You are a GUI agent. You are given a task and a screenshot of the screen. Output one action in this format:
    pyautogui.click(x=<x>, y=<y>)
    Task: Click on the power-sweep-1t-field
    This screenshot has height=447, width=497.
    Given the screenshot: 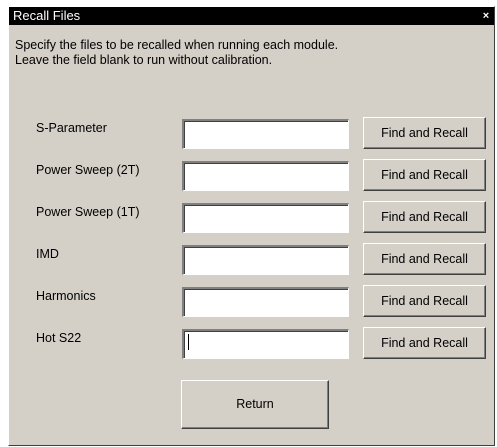 What is the action you would take?
    pyautogui.click(x=265, y=218)
    